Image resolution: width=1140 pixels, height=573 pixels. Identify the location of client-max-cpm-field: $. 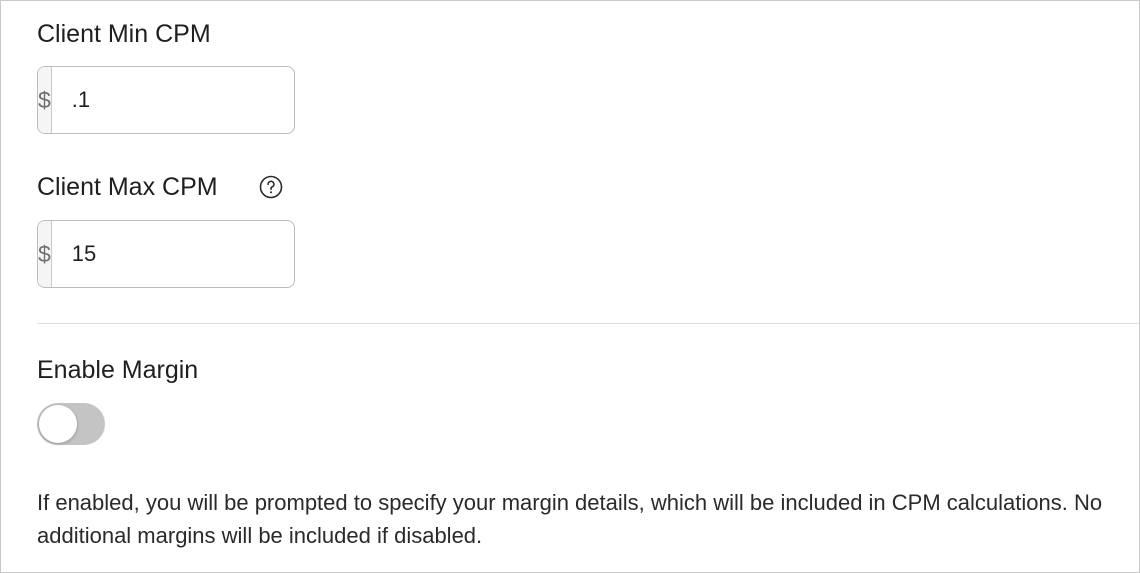
(166, 254).